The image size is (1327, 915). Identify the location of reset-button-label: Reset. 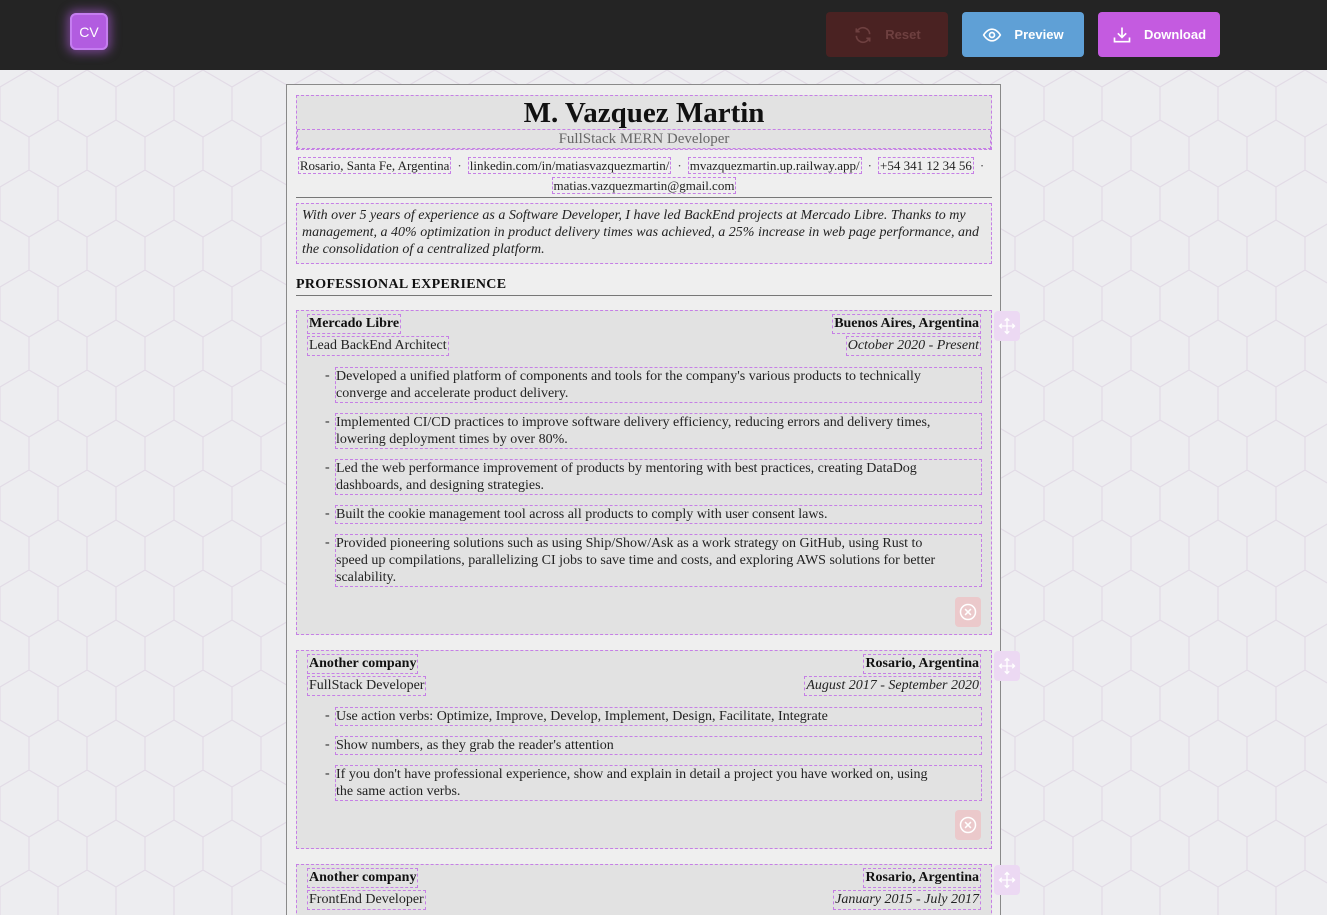
(903, 34).